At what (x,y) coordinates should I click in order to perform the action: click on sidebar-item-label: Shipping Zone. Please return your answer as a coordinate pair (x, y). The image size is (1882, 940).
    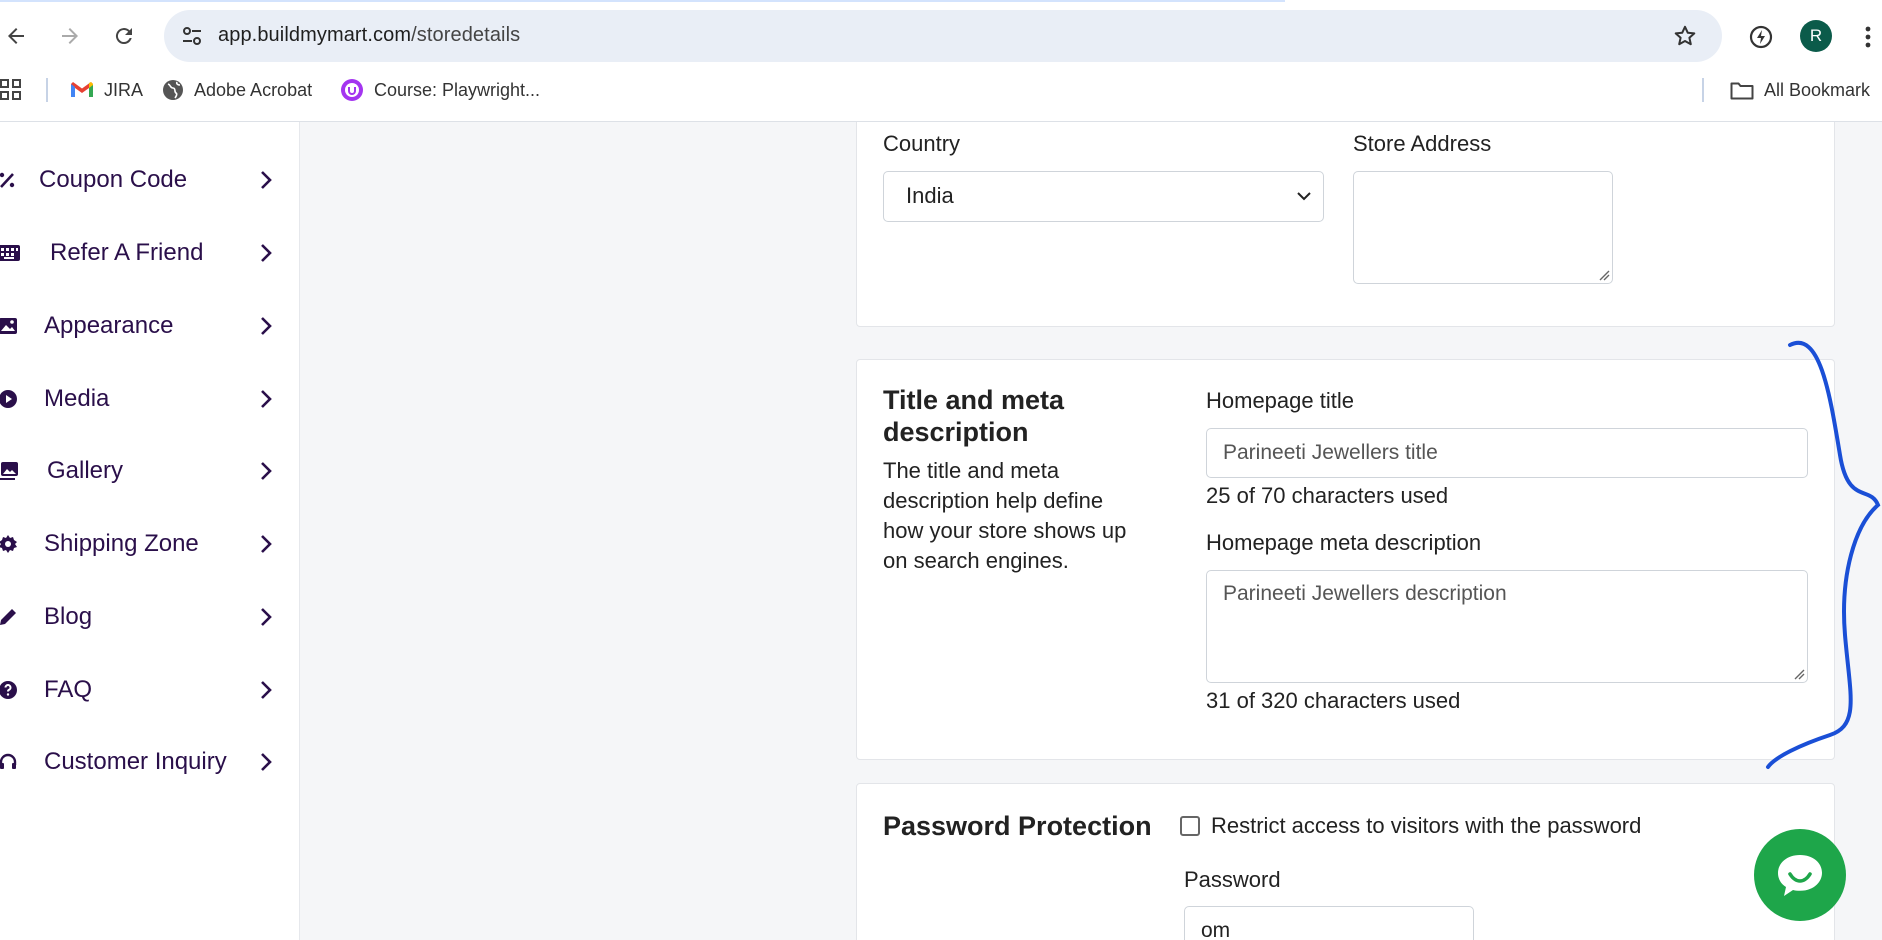
    Looking at the image, I should click on (121, 543).